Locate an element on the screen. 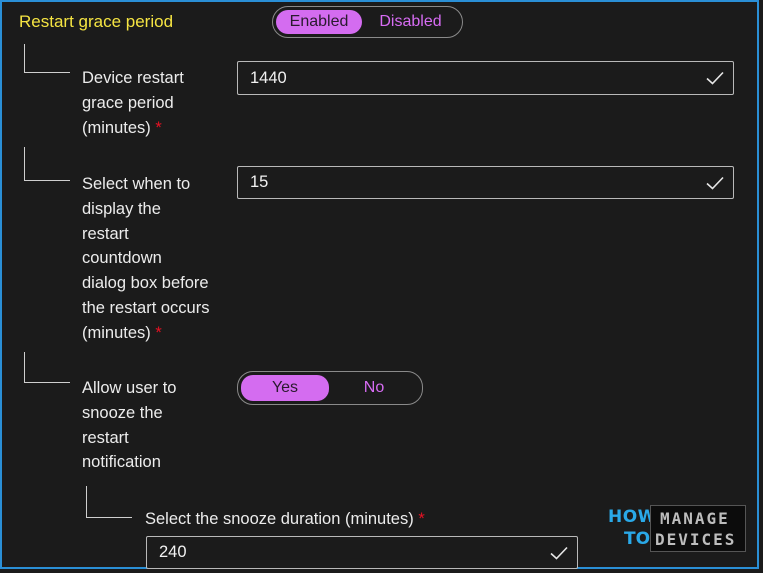 This screenshot has height=573, width=763. section-title: Restart grace period is located at coordinates (96, 21).